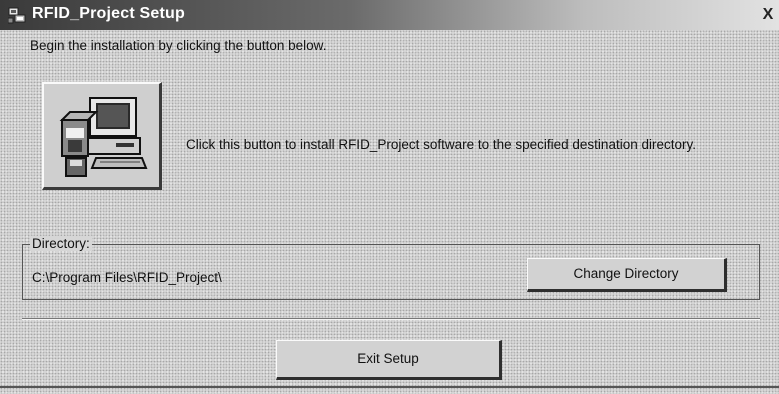  I want to click on computer-install-icon, so click(103, 137).